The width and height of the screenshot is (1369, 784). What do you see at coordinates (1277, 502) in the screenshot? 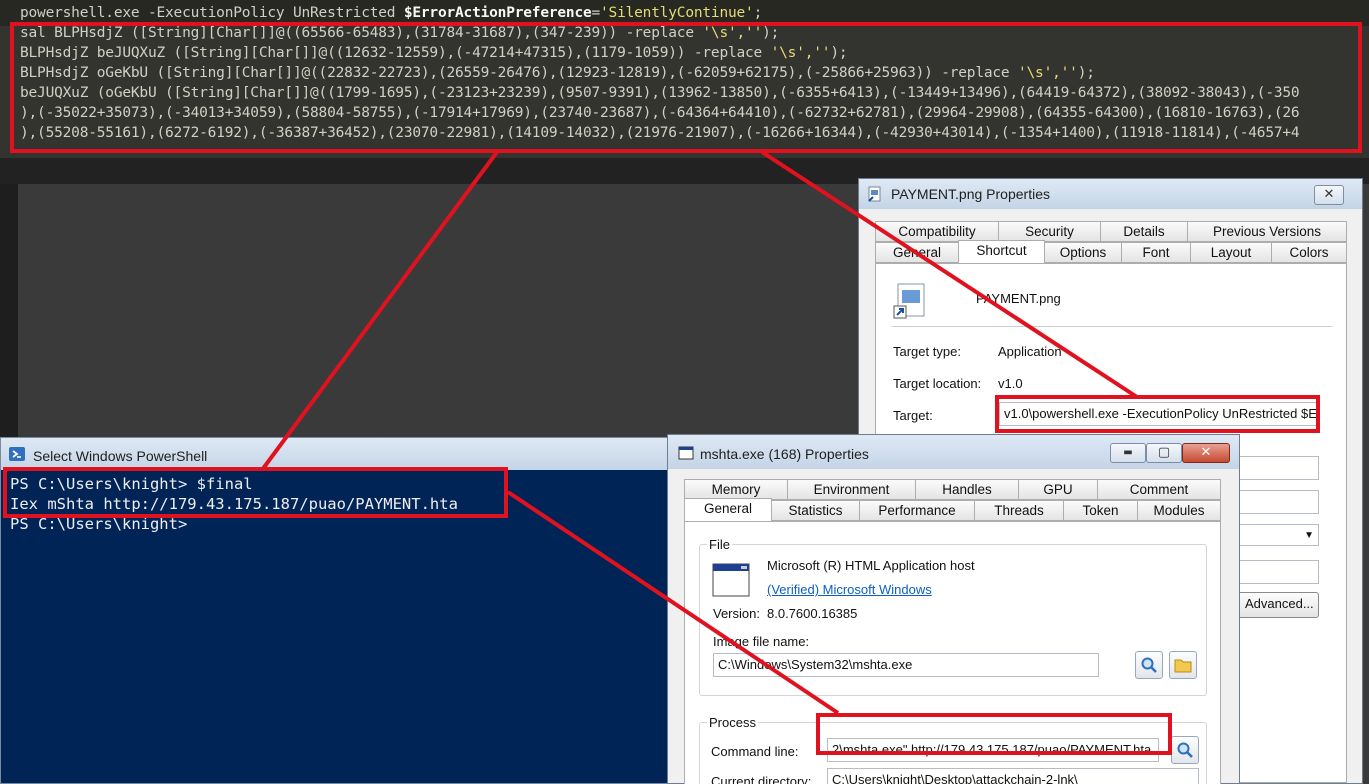
I see `shortcut-key-field` at bounding box center [1277, 502].